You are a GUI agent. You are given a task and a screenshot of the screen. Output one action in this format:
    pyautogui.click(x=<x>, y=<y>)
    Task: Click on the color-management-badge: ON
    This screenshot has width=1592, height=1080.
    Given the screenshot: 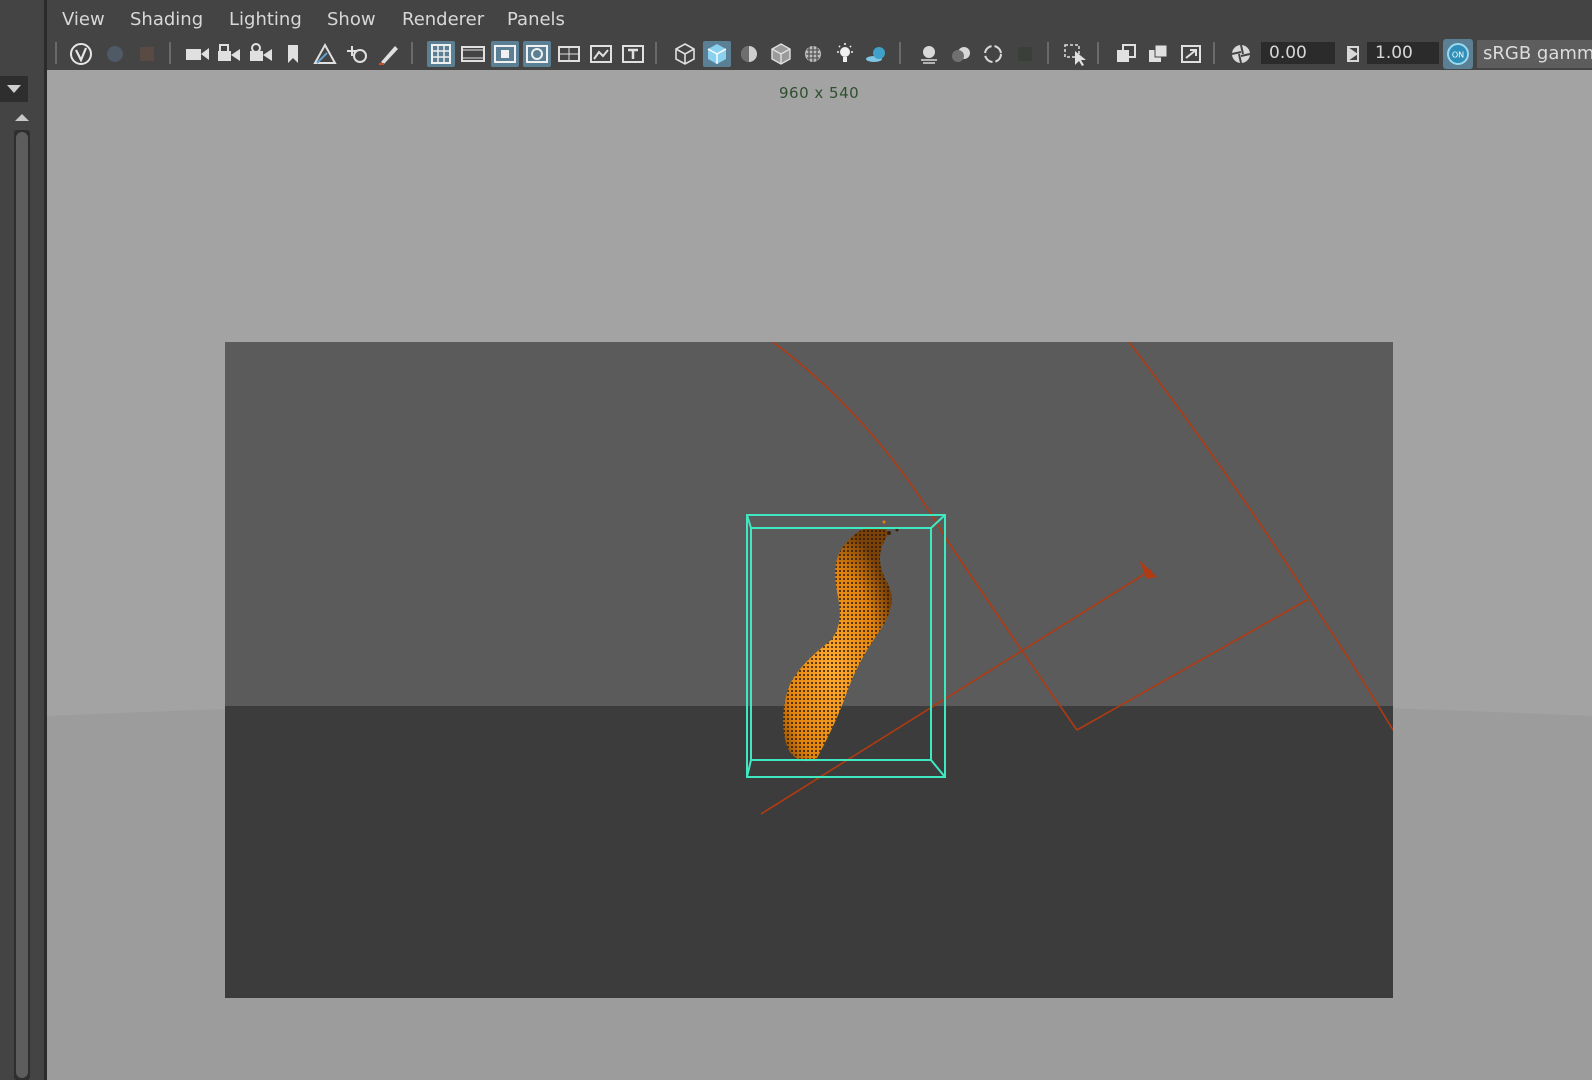 What is the action you would take?
    pyautogui.click(x=1458, y=55)
    